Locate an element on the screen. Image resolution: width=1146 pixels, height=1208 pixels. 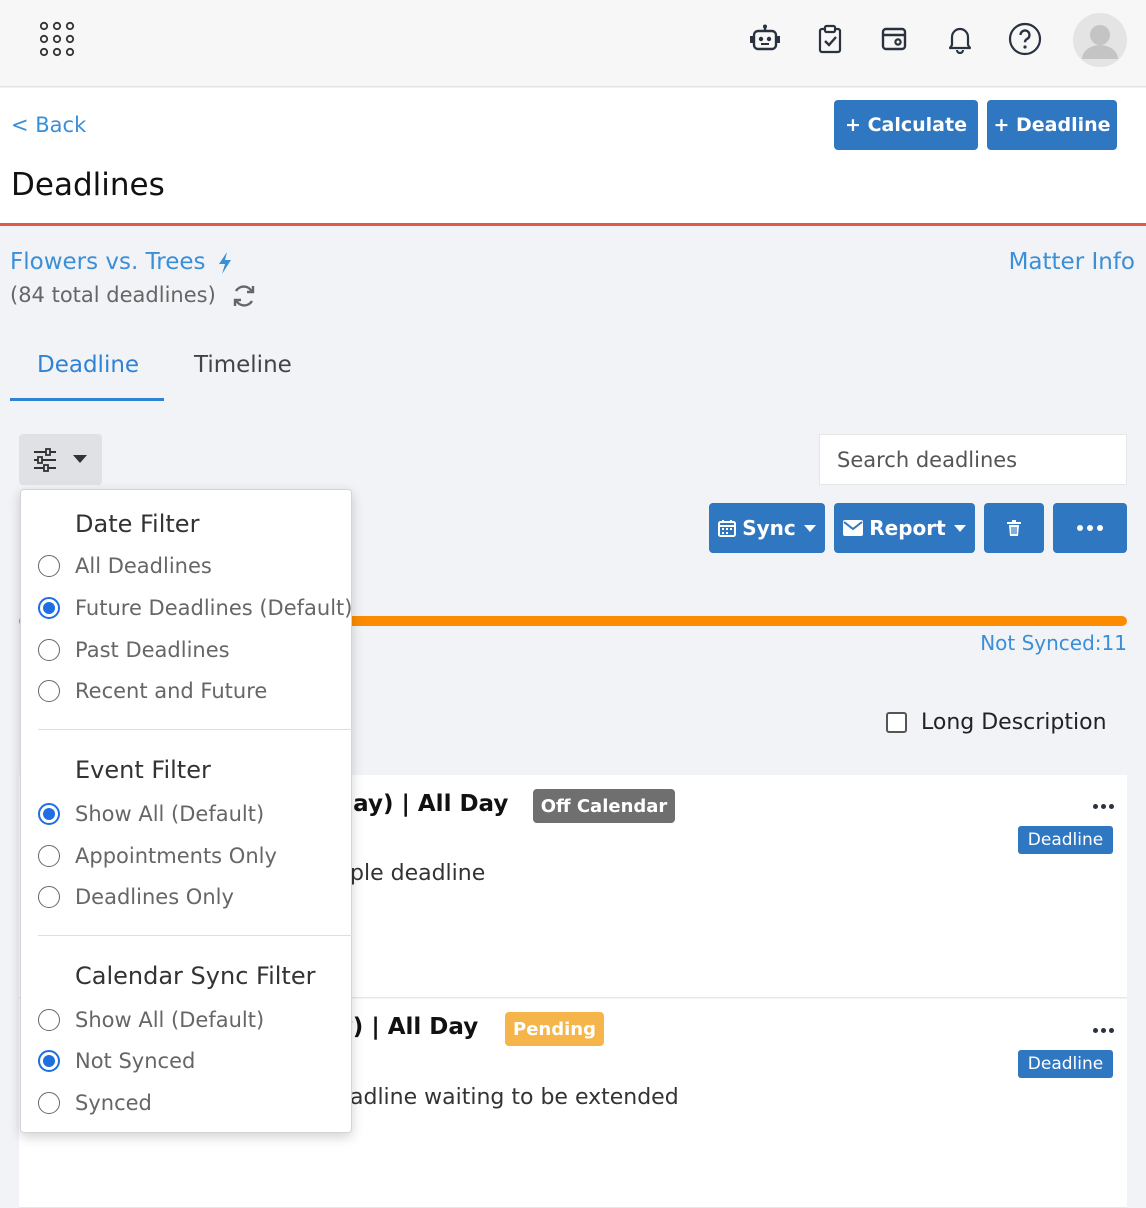
sync-filter-option-all: Show All (Default) is located at coordinates (151, 1020).